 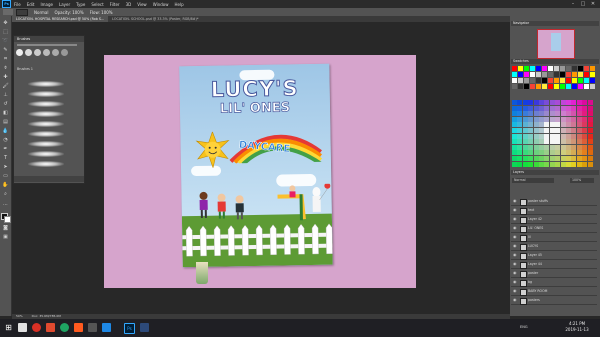 I want to click on healing-tool-icon: ✚, so click(x=5, y=77).